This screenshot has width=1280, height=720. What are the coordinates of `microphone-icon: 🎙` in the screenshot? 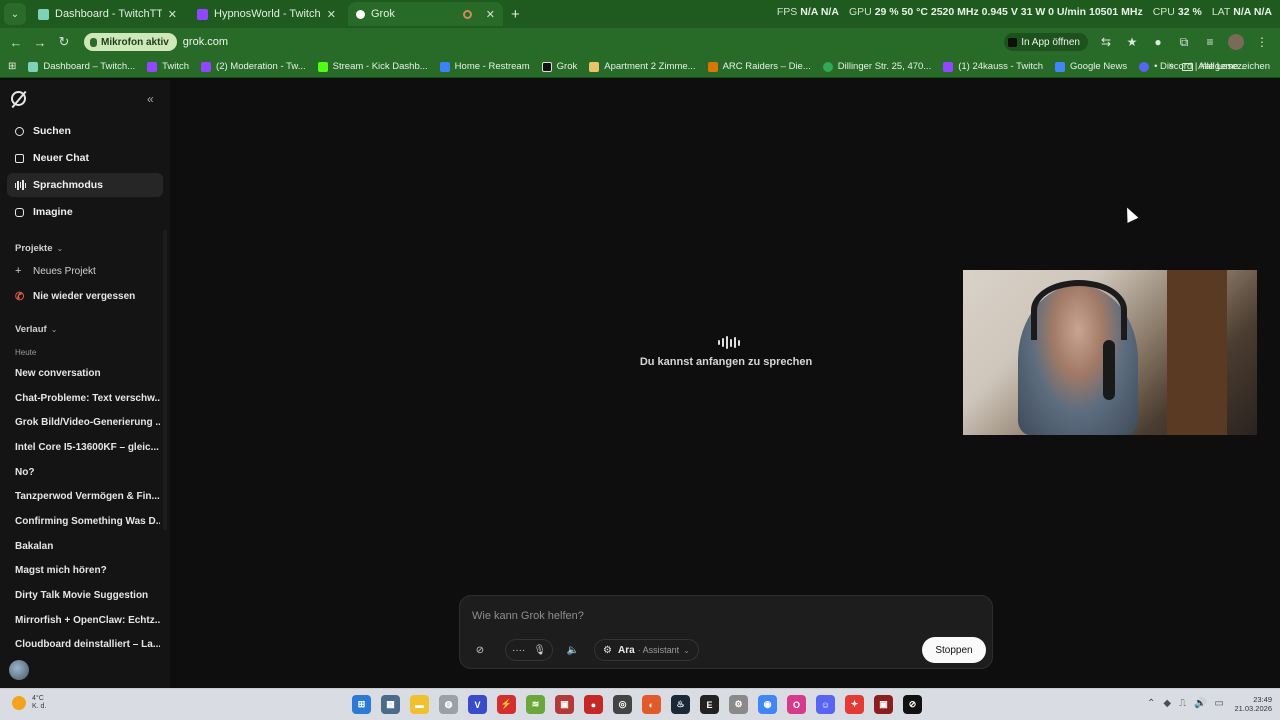 It's located at (539, 650).